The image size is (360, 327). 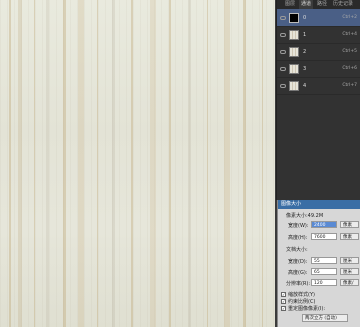 I want to click on channel-row: 4 Ctrl+7, so click(x=318, y=86).